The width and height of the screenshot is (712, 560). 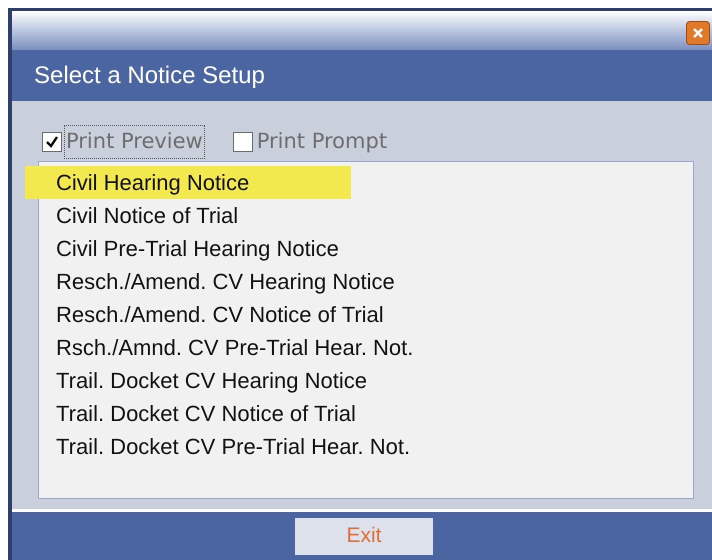 I want to click on list-item: Civil Notice of Trial, so click(x=366, y=215).